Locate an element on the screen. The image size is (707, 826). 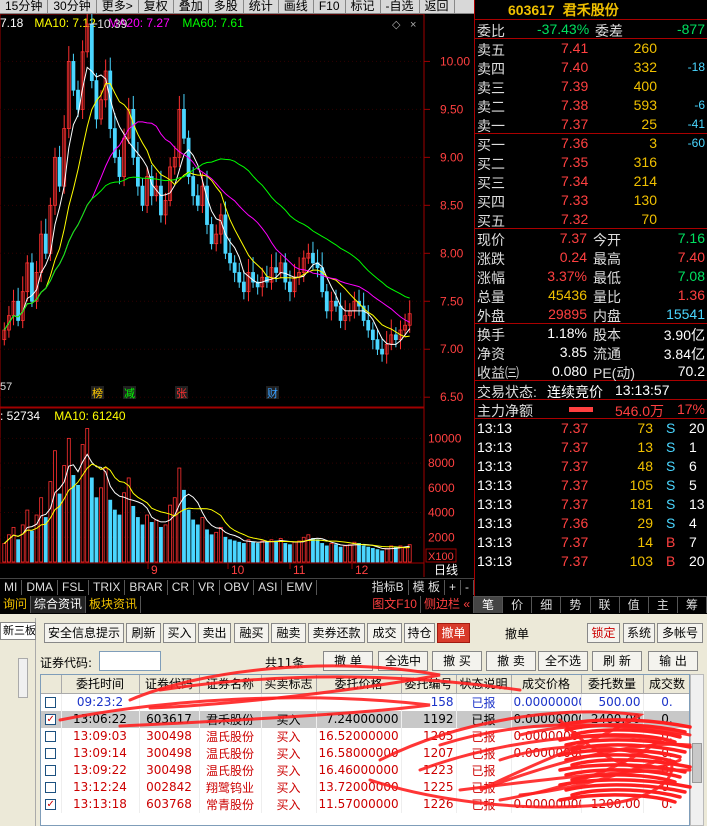
trade-button-0: 安全信息提示 is located at coordinates (84, 633).